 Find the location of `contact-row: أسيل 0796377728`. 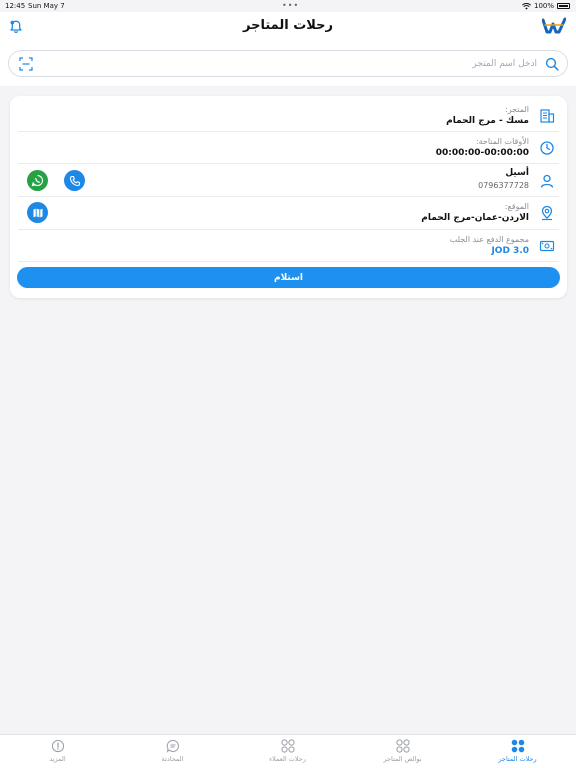

contact-row: أسيل 0796377728 is located at coordinates (288, 180).